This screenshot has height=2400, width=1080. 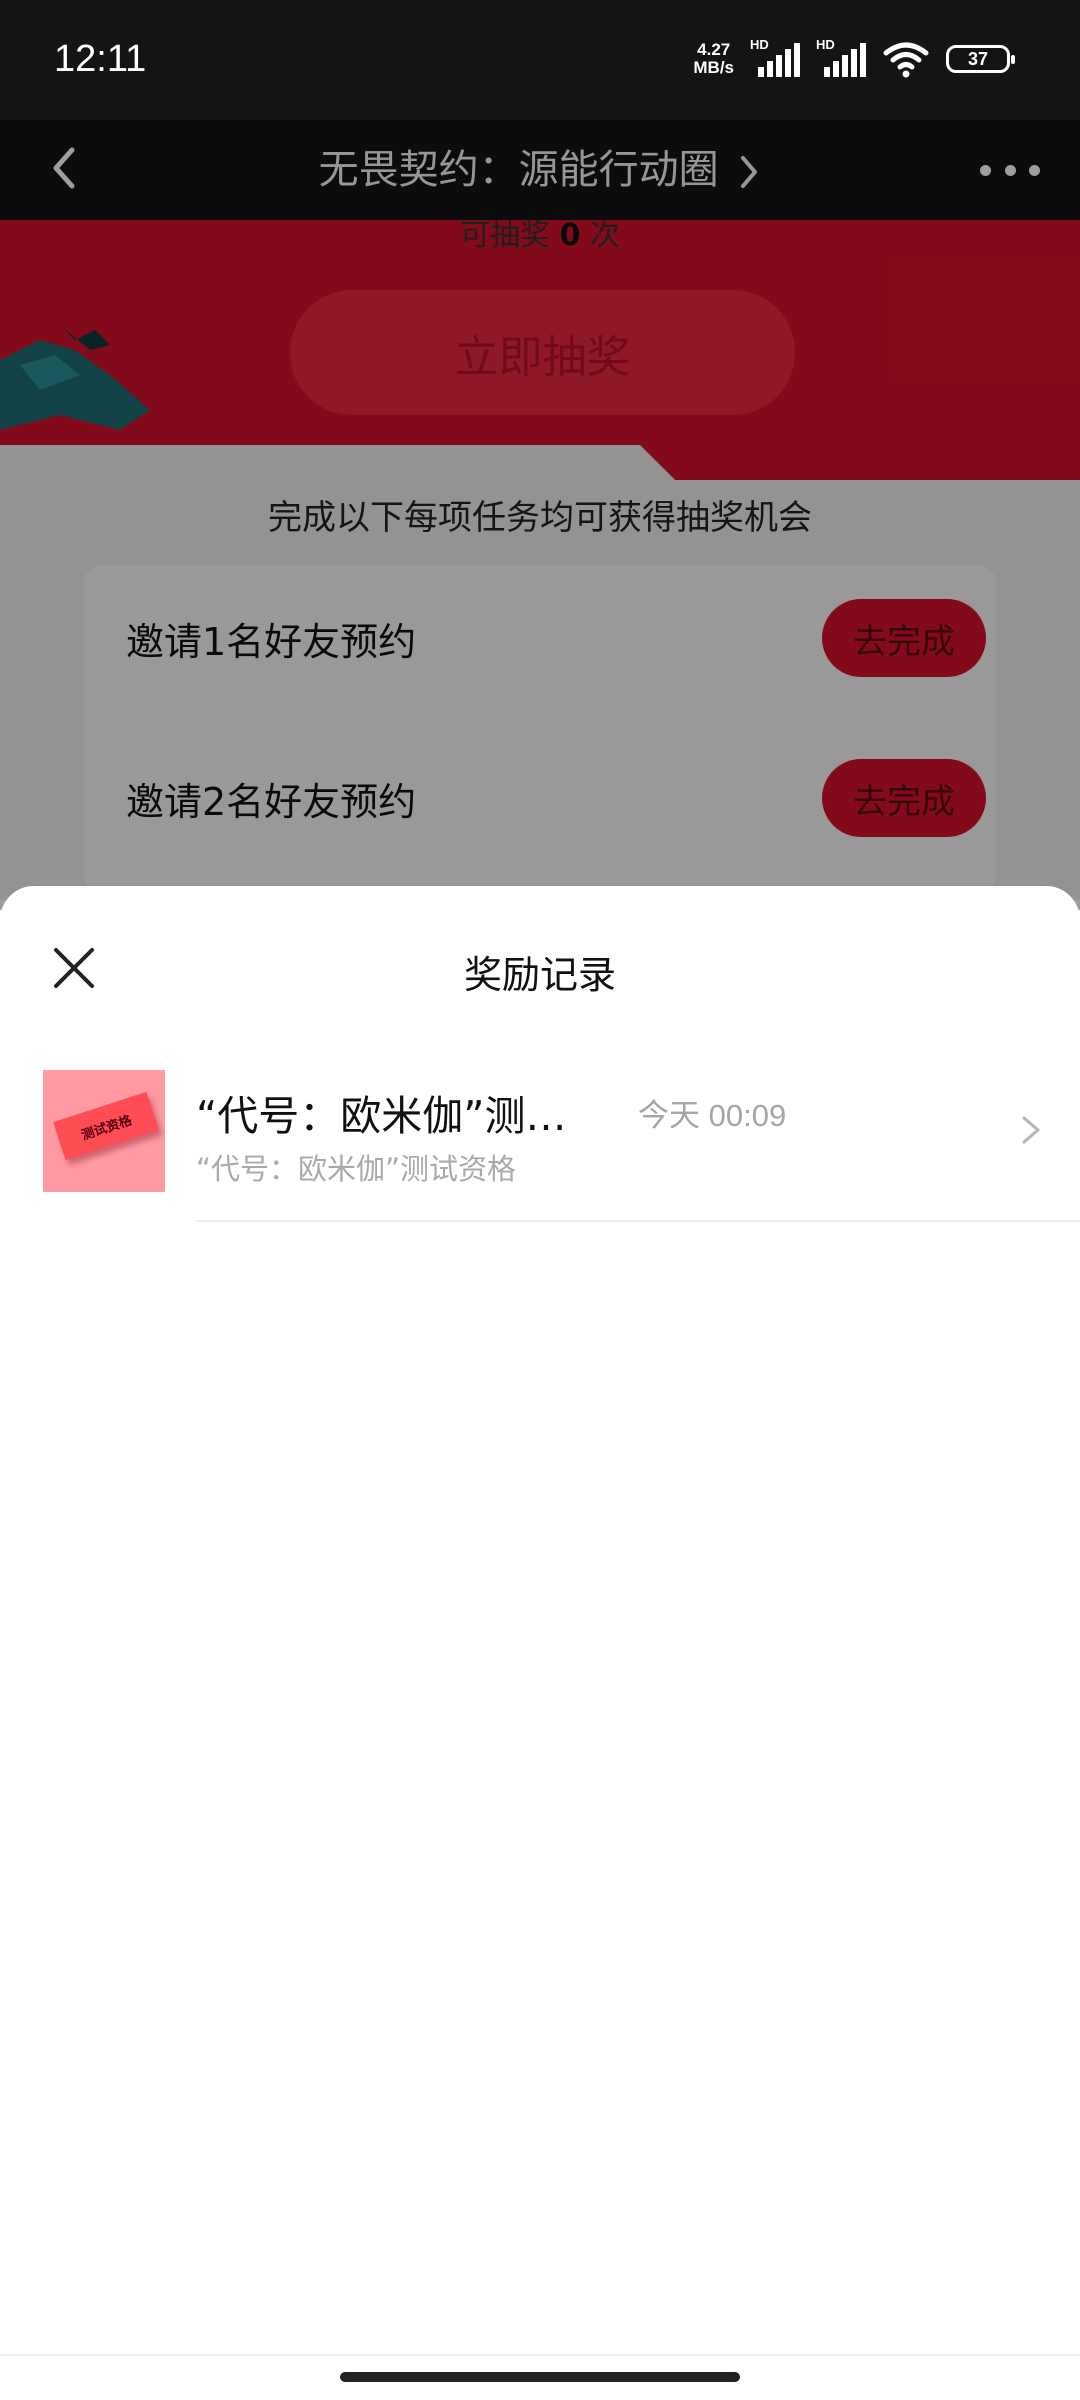 I want to click on reward-thumbnail: 测试资格, so click(x=104, y=1131).